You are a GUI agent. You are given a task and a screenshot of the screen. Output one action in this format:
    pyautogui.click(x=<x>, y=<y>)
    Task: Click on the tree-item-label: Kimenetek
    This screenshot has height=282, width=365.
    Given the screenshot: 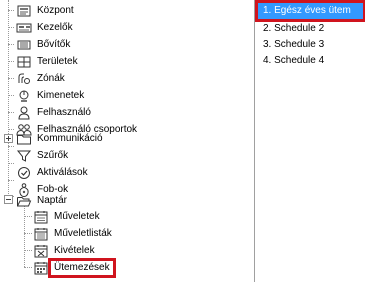 What is the action you would take?
    pyautogui.click(x=61, y=95)
    